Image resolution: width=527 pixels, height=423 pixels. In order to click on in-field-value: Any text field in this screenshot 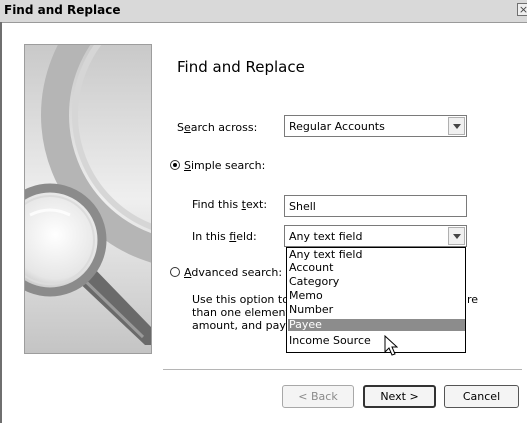, I will do `click(326, 236)`.